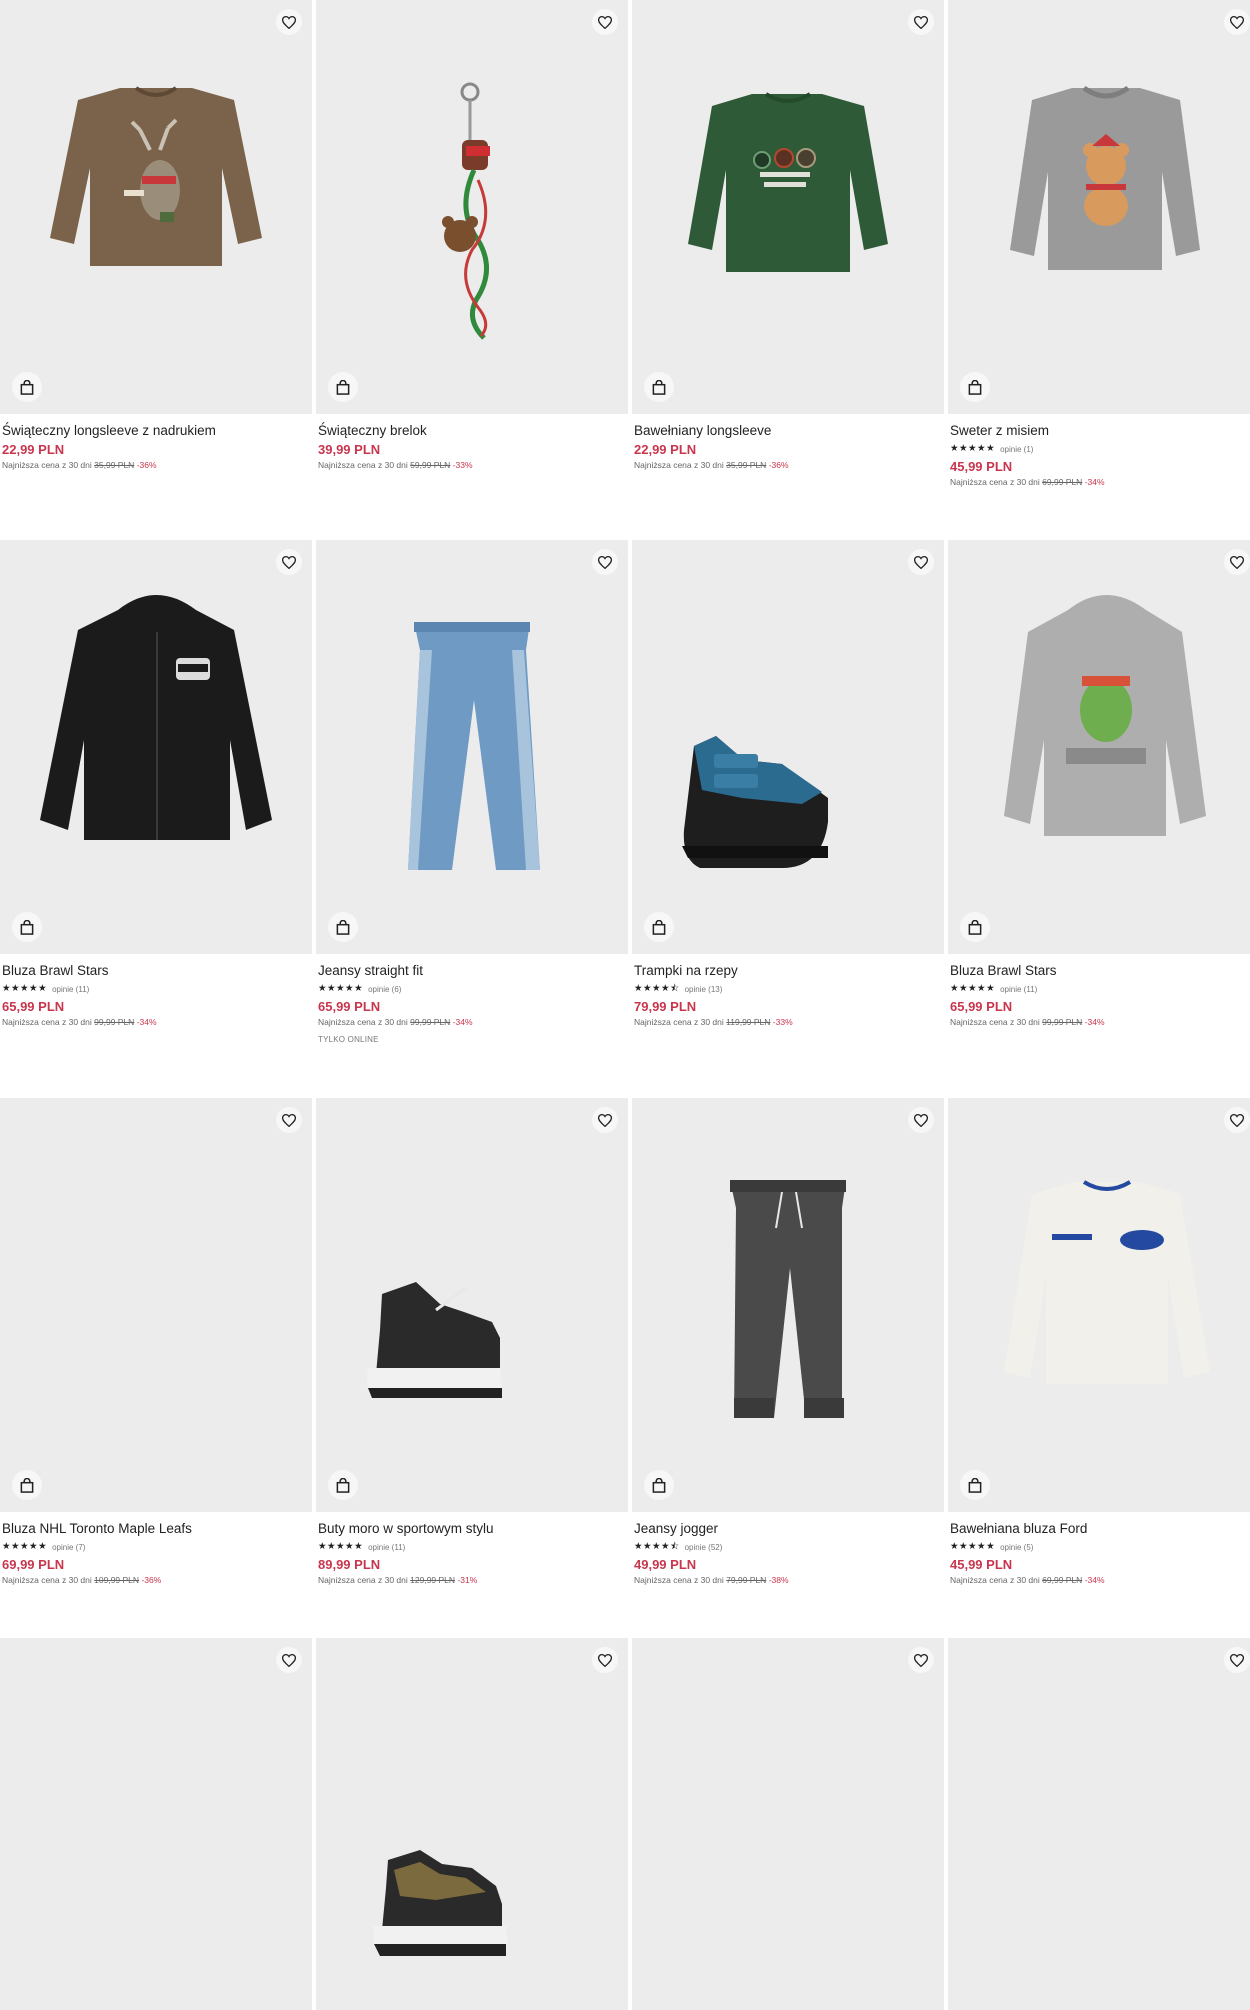 The width and height of the screenshot is (1250, 2010). Describe the element at coordinates (154, 1529) in the screenshot. I see `product-name: Bluza NHL Toronto Maple Leafs` at that location.